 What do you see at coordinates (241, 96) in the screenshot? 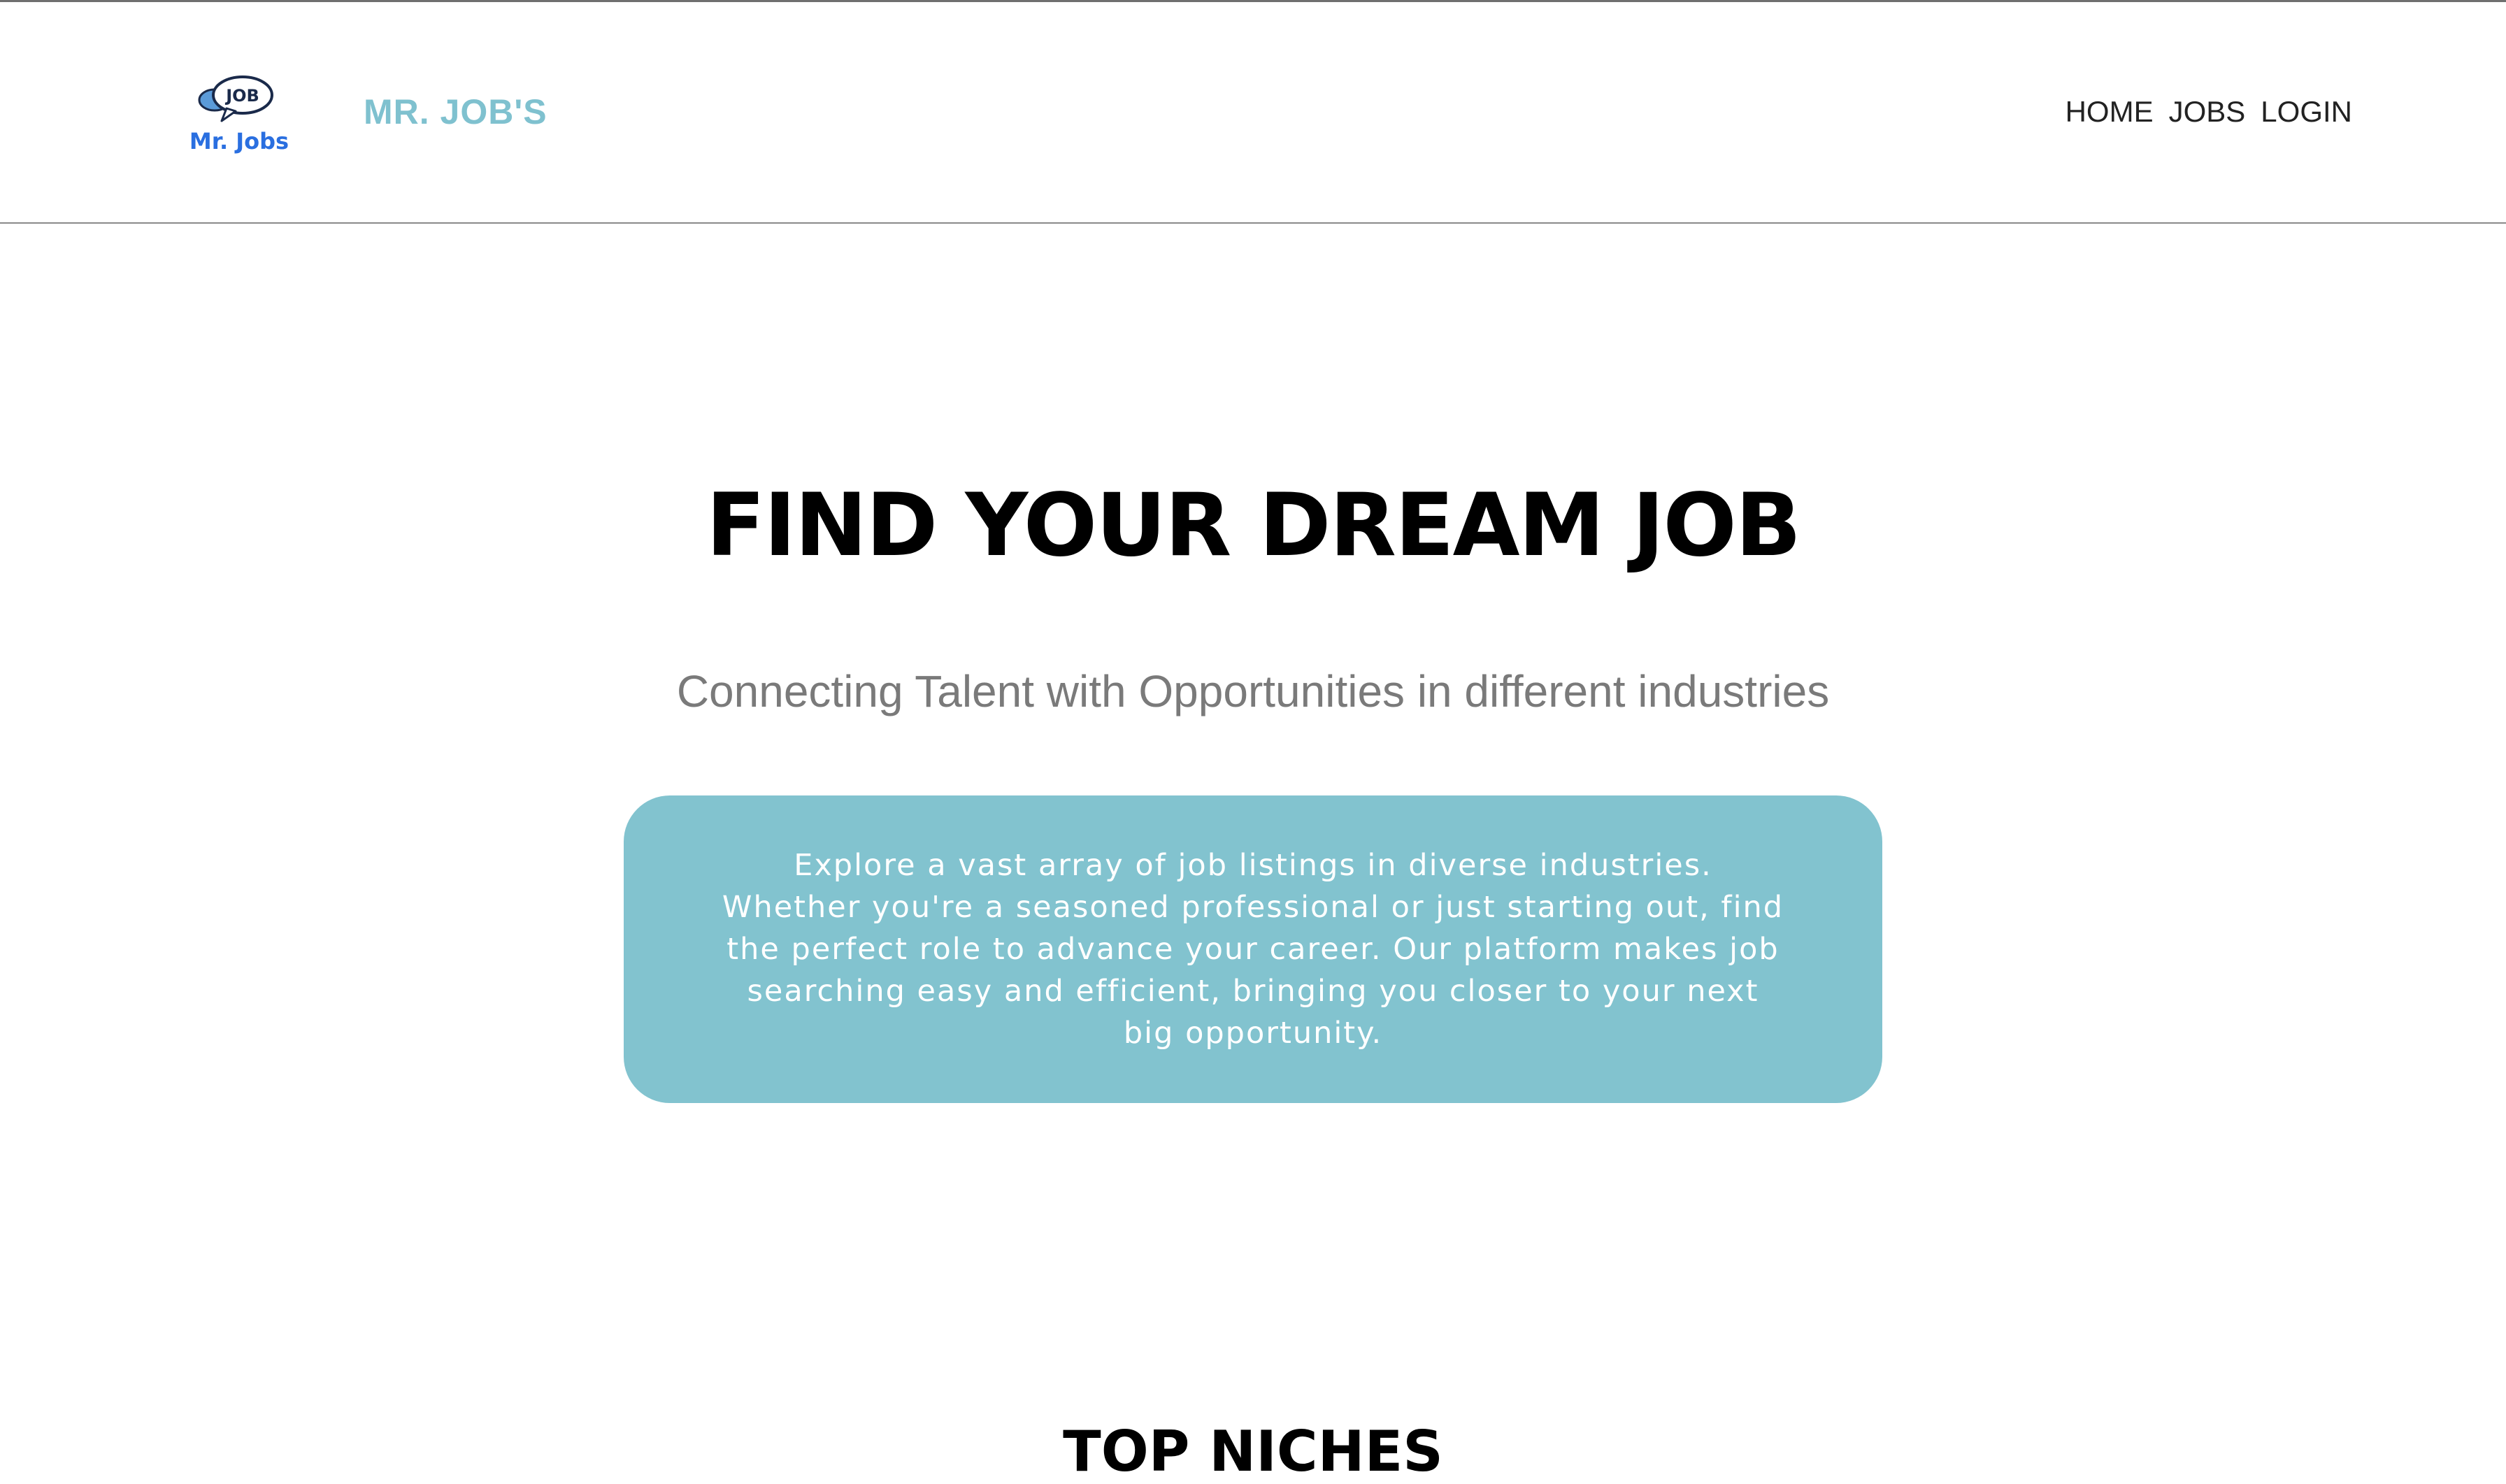
I see `logo-badge-text: JOB` at bounding box center [241, 96].